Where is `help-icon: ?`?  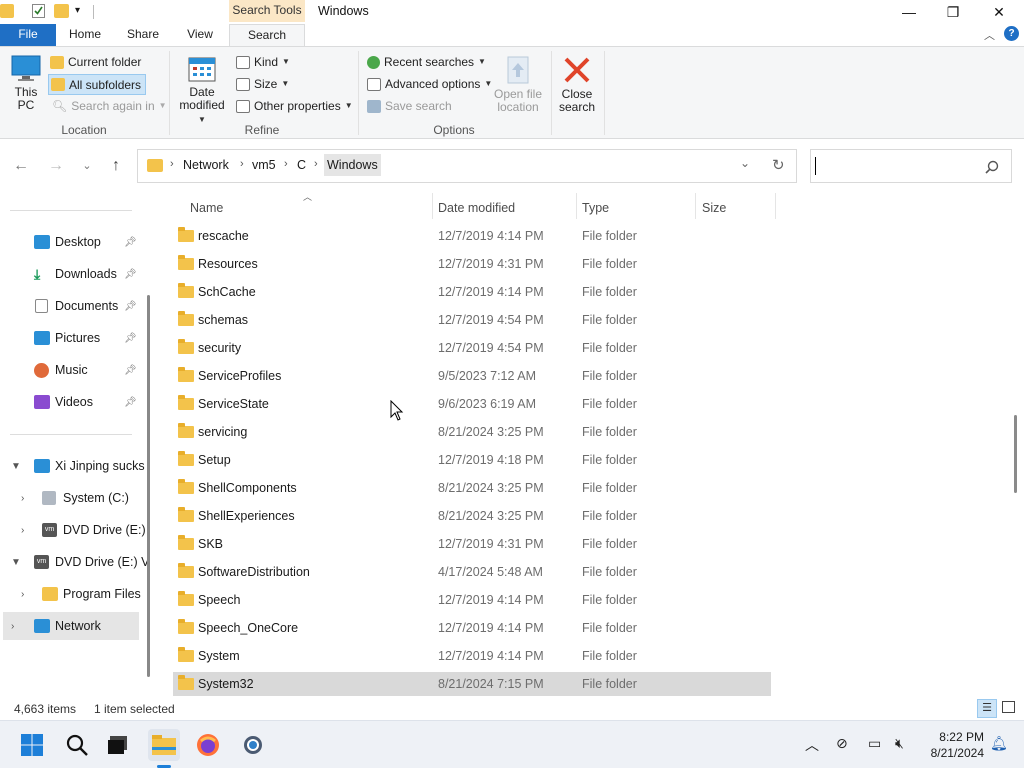
help-icon: ? is located at coordinates (1011, 33).